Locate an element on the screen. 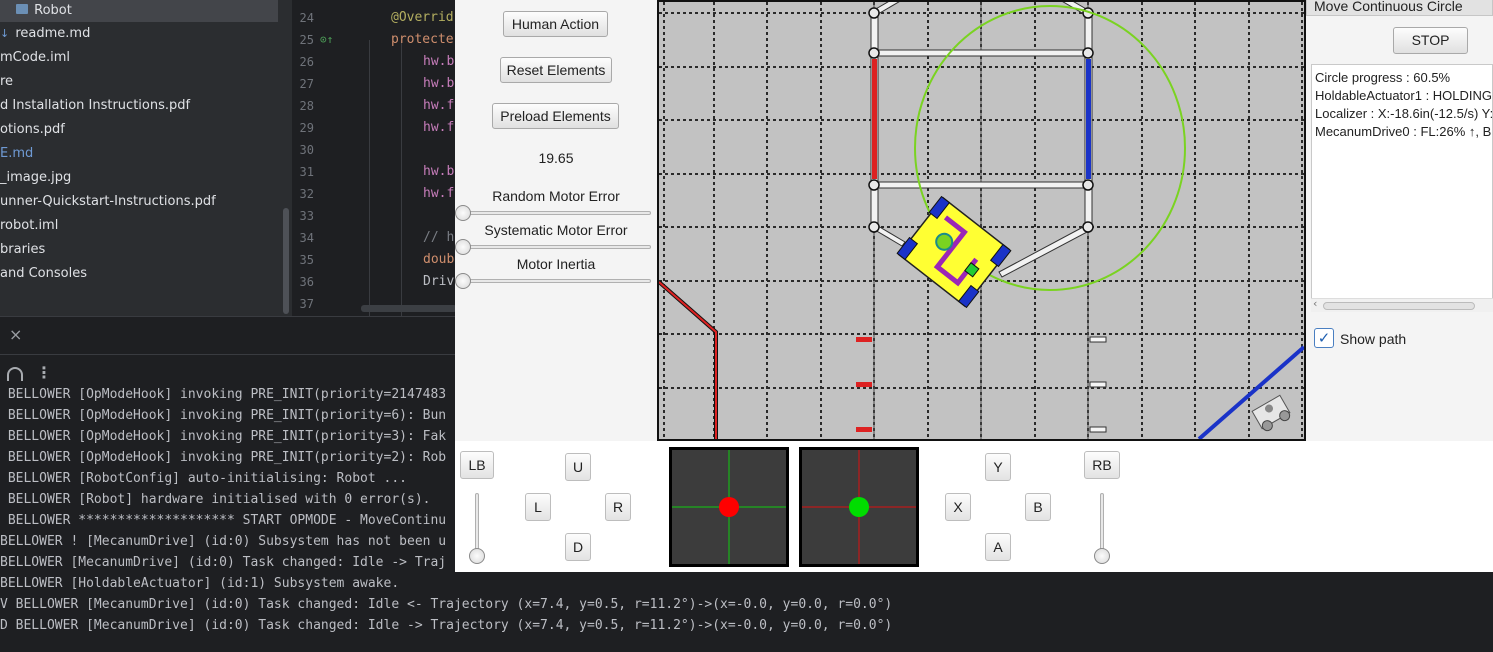 The image size is (1493, 652). close-icon: × is located at coordinates (15, 334).